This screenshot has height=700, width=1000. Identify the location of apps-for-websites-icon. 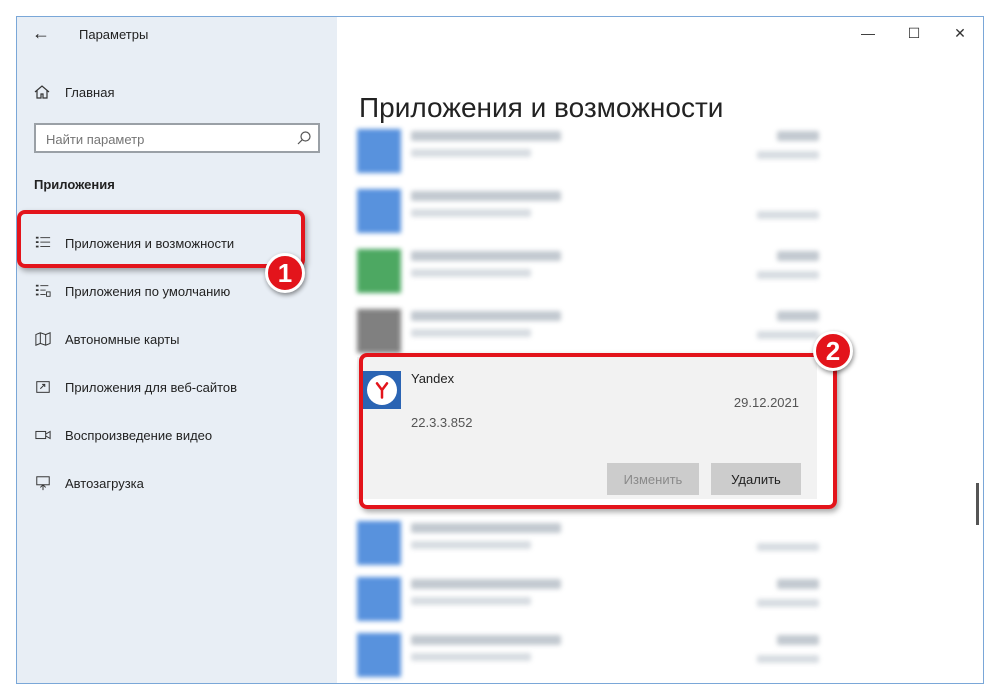
(43, 387).